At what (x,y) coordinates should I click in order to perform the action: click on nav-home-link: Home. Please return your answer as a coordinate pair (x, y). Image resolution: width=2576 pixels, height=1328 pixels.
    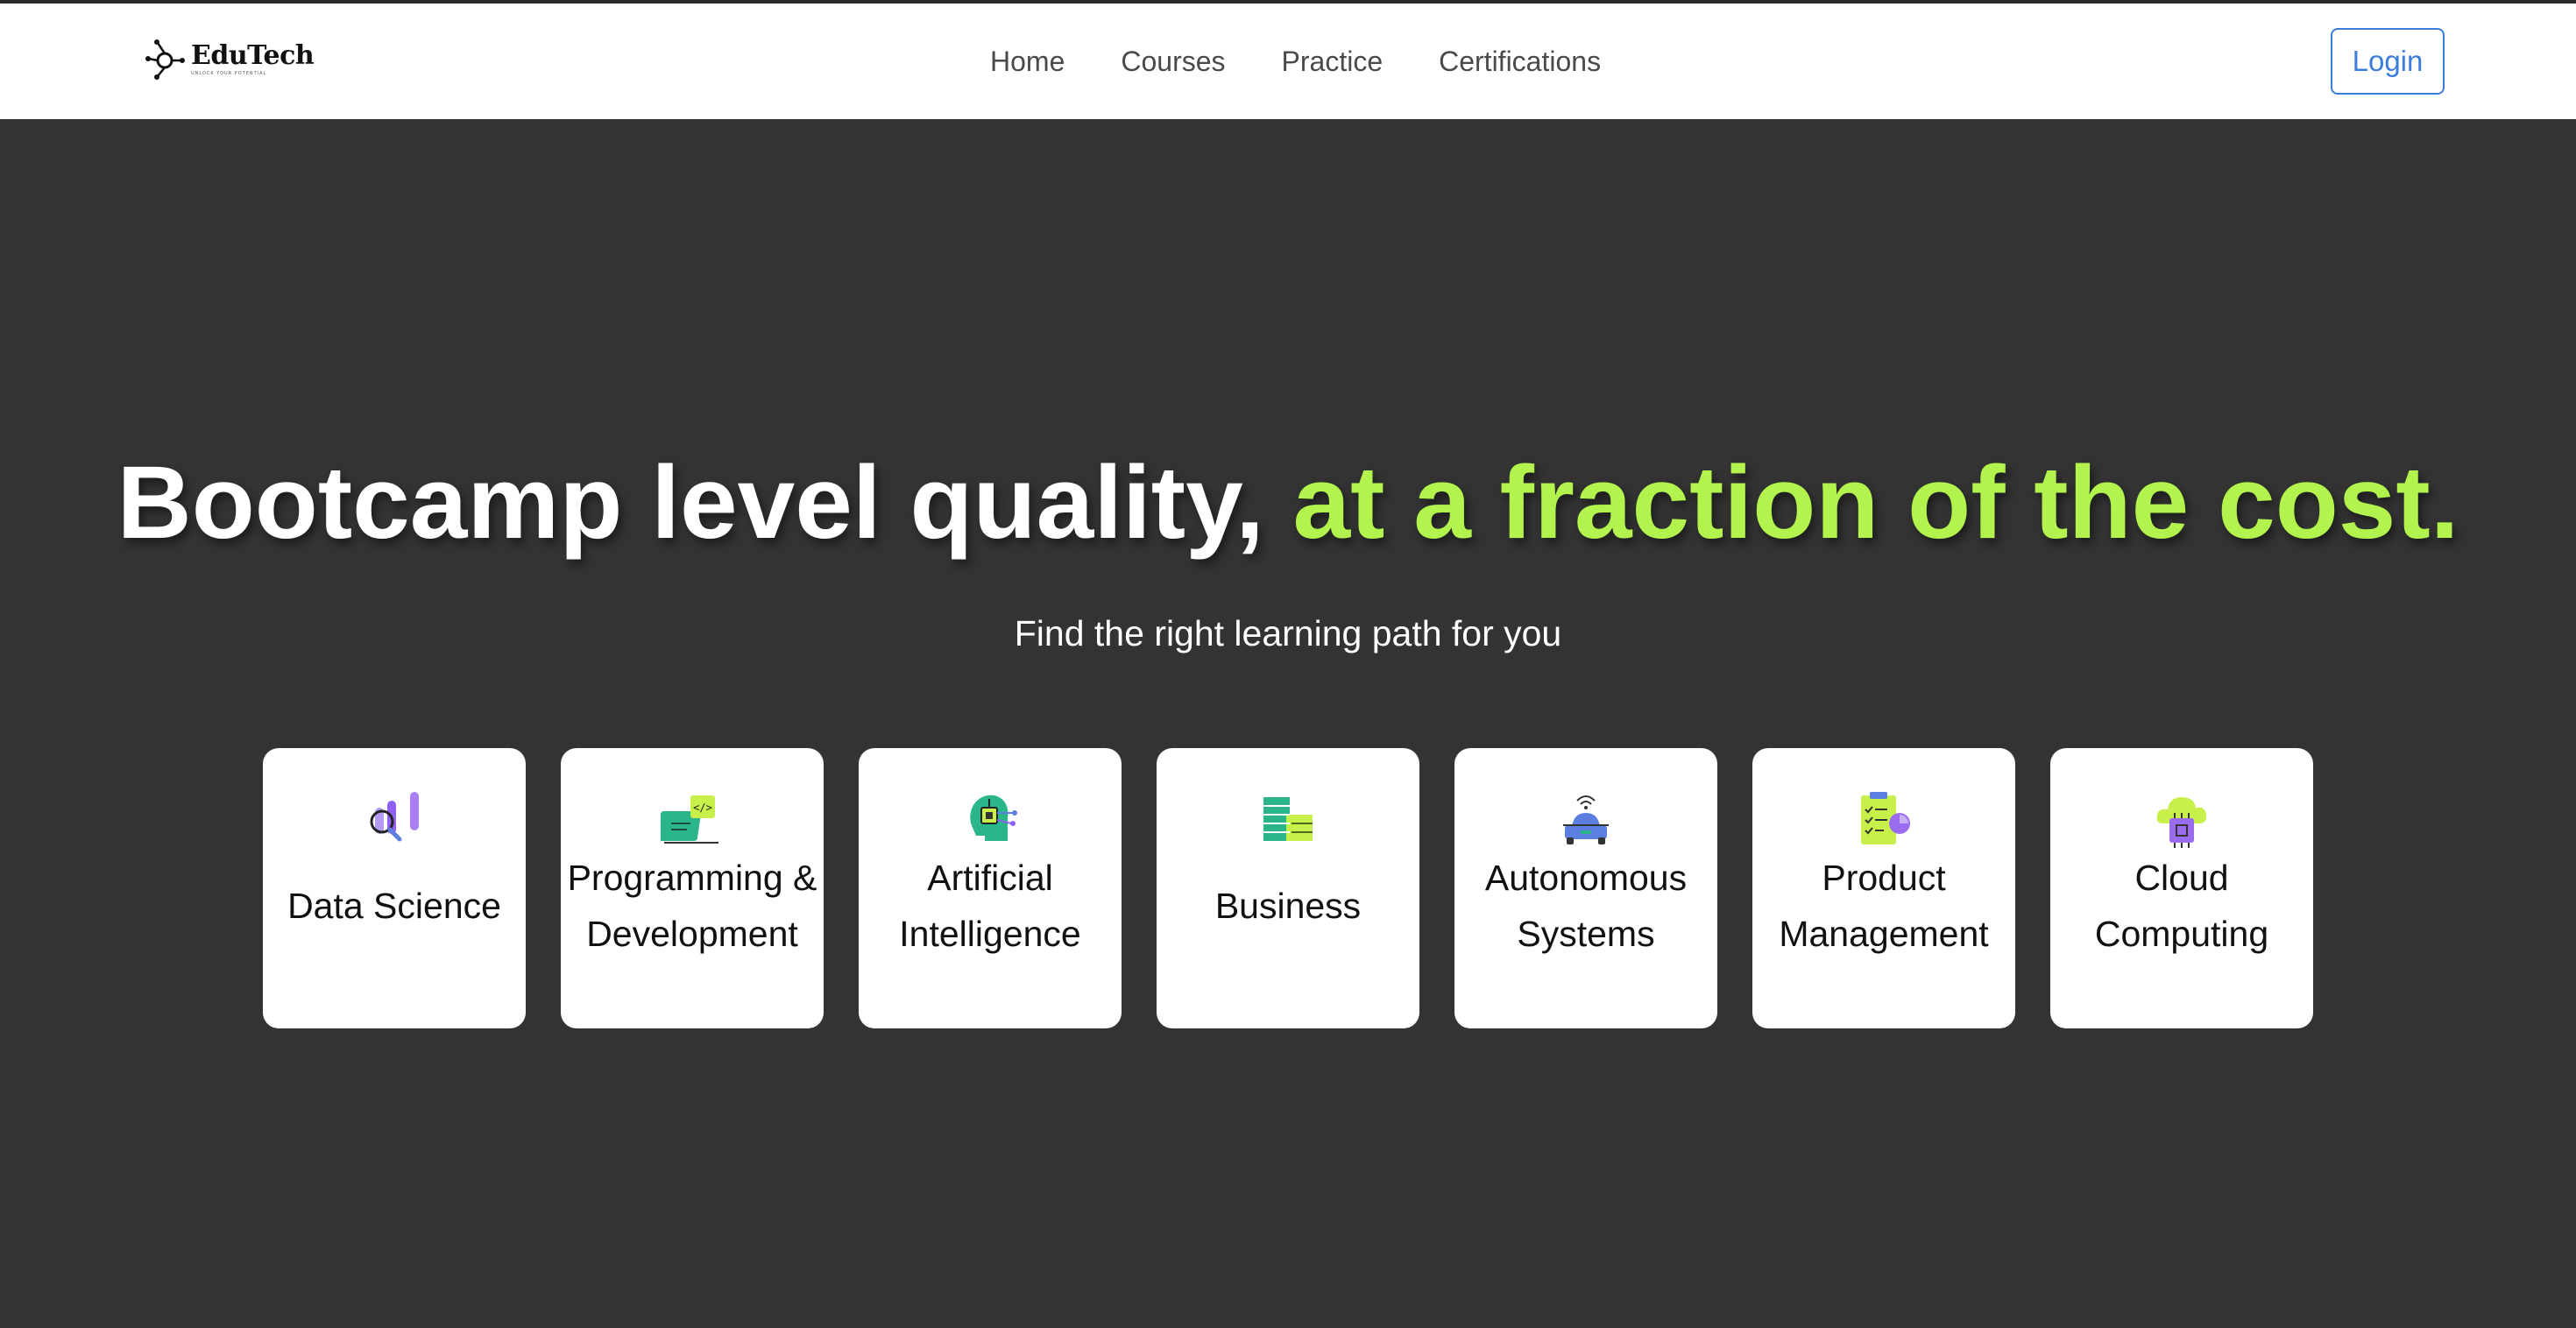
    Looking at the image, I should click on (1027, 62).